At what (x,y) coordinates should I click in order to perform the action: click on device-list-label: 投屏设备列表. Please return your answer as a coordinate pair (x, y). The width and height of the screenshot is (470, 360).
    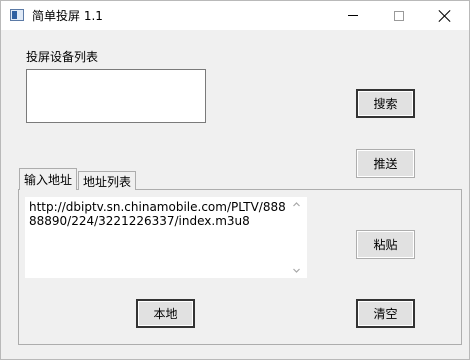
    Looking at the image, I should click on (62, 57).